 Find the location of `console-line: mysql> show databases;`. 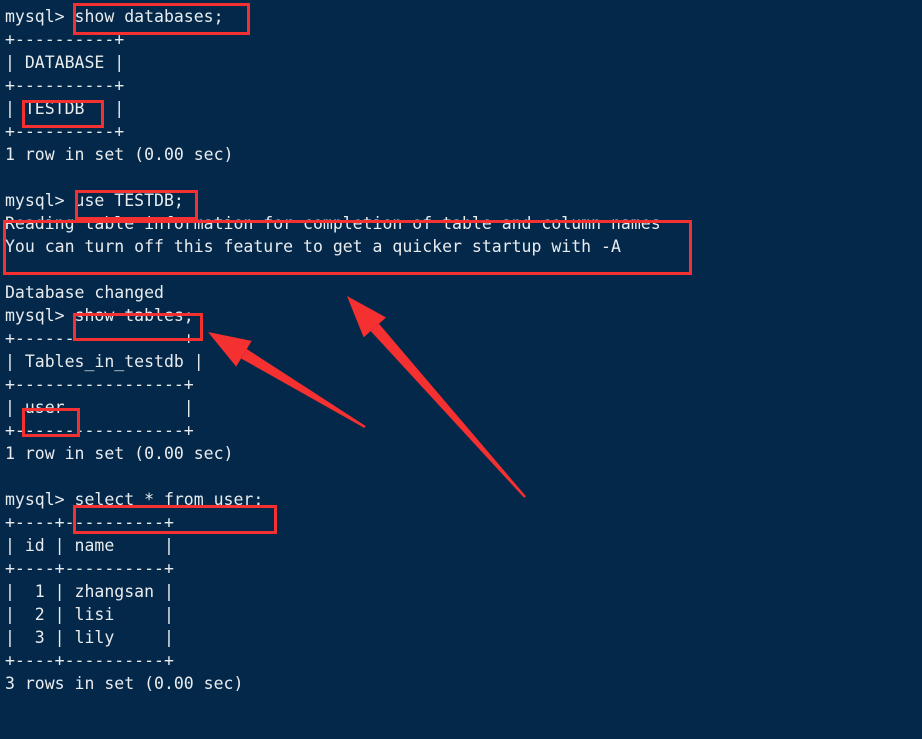

console-line: mysql> show databases; is located at coordinates (114, 16).